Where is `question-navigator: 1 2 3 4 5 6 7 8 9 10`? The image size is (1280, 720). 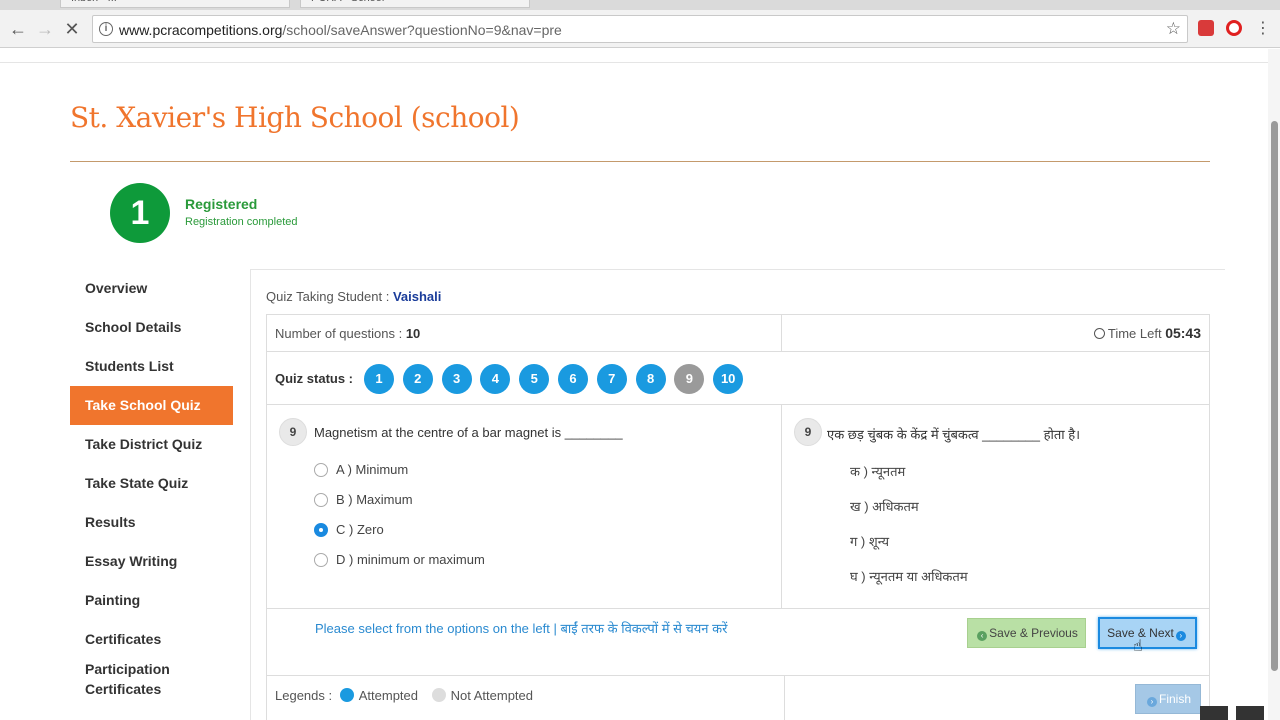
question-navigator: 1 2 3 4 5 6 7 8 9 10 is located at coordinates (558, 379).